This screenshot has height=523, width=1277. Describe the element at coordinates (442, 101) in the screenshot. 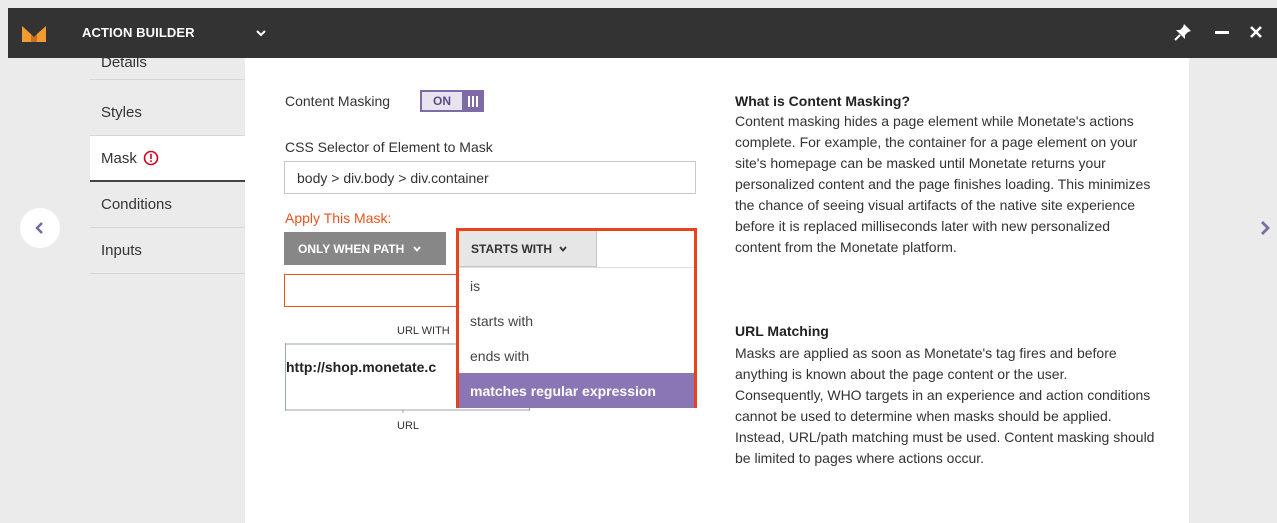

I see `toggle-state-label: ON` at that location.